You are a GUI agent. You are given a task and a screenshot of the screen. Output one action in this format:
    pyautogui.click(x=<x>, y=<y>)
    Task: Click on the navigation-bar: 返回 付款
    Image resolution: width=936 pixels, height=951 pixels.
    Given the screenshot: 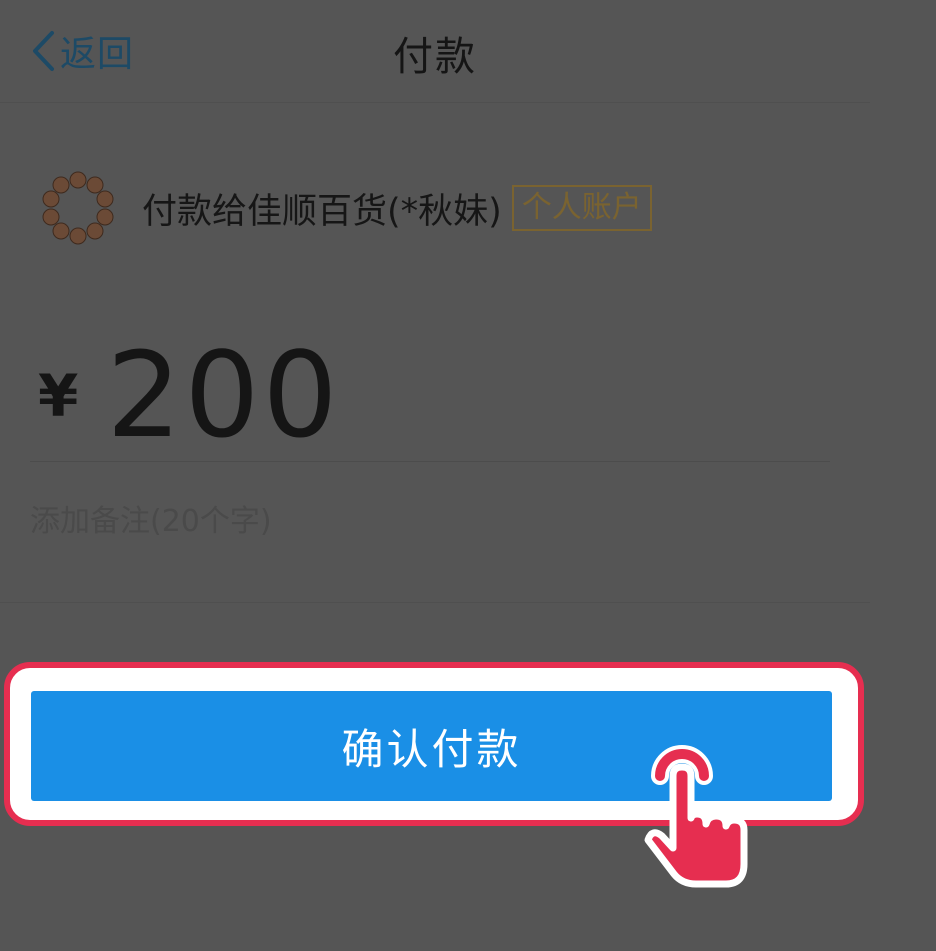 What is the action you would take?
    pyautogui.click(x=435, y=51)
    